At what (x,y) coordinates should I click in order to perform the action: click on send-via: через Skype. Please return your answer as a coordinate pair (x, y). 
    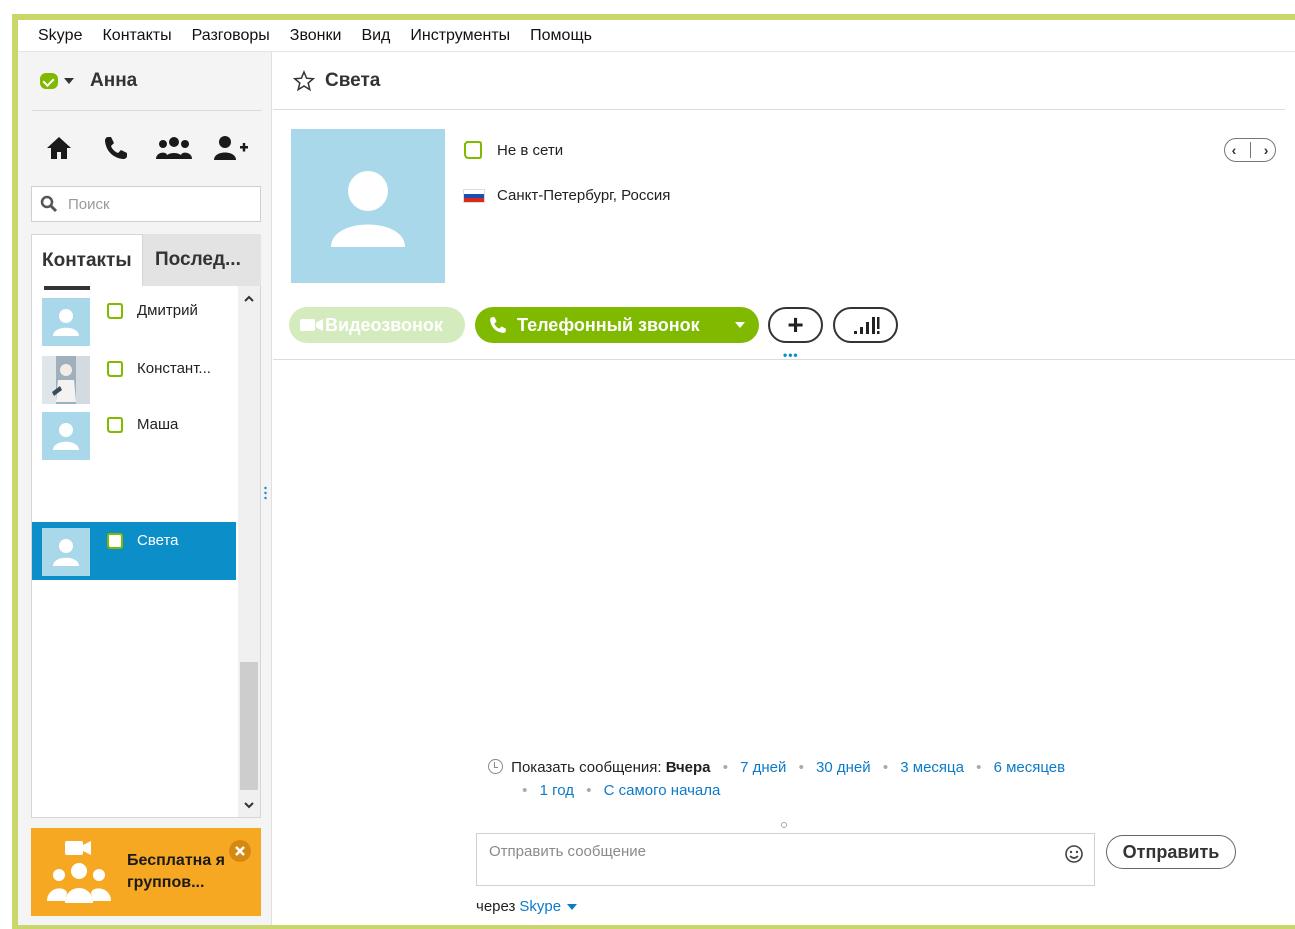
    Looking at the image, I should click on (527, 906).